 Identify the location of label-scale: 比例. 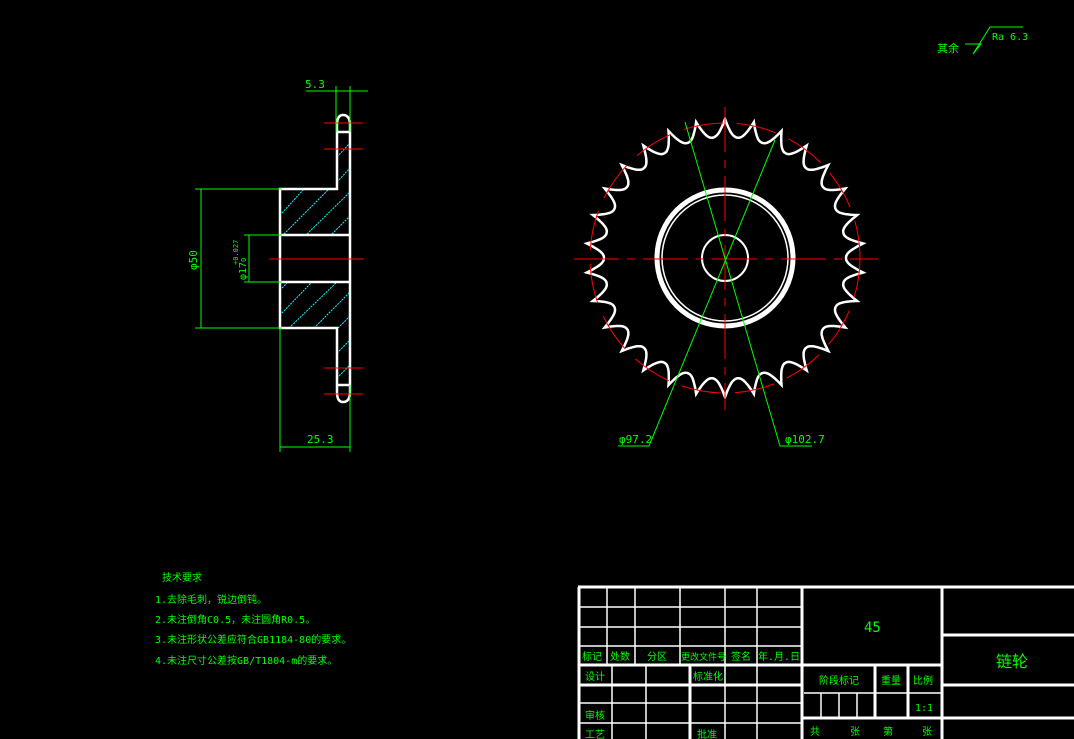
(923, 680).